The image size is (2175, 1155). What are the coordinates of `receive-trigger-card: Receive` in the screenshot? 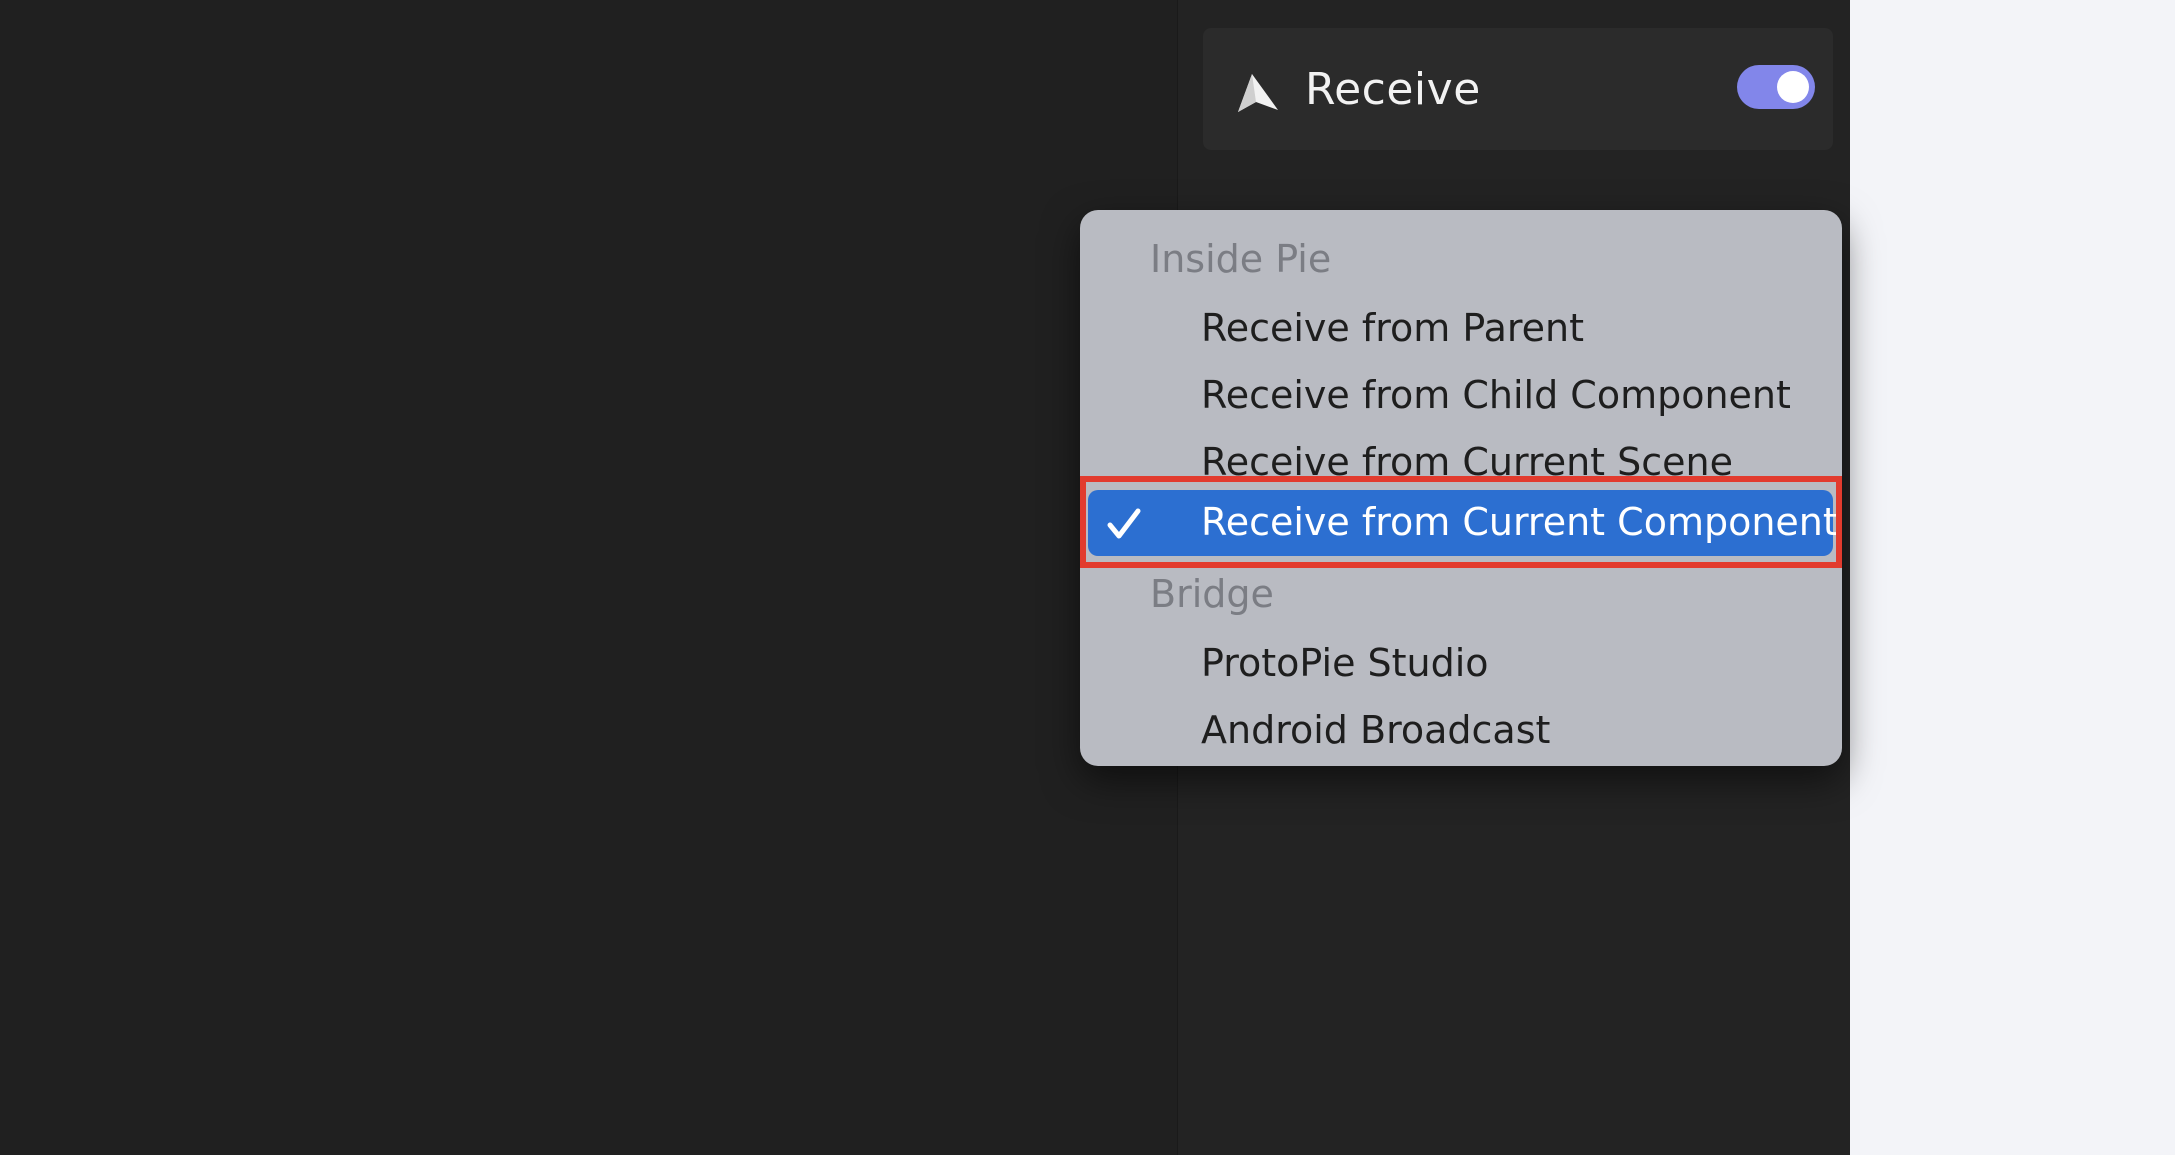 It's located at (1518, 89).